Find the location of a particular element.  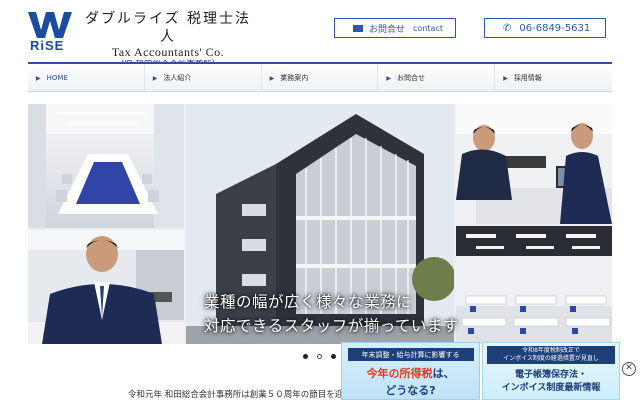

nav-item-label: 法人紹介 is located at coordinates (177, 78).